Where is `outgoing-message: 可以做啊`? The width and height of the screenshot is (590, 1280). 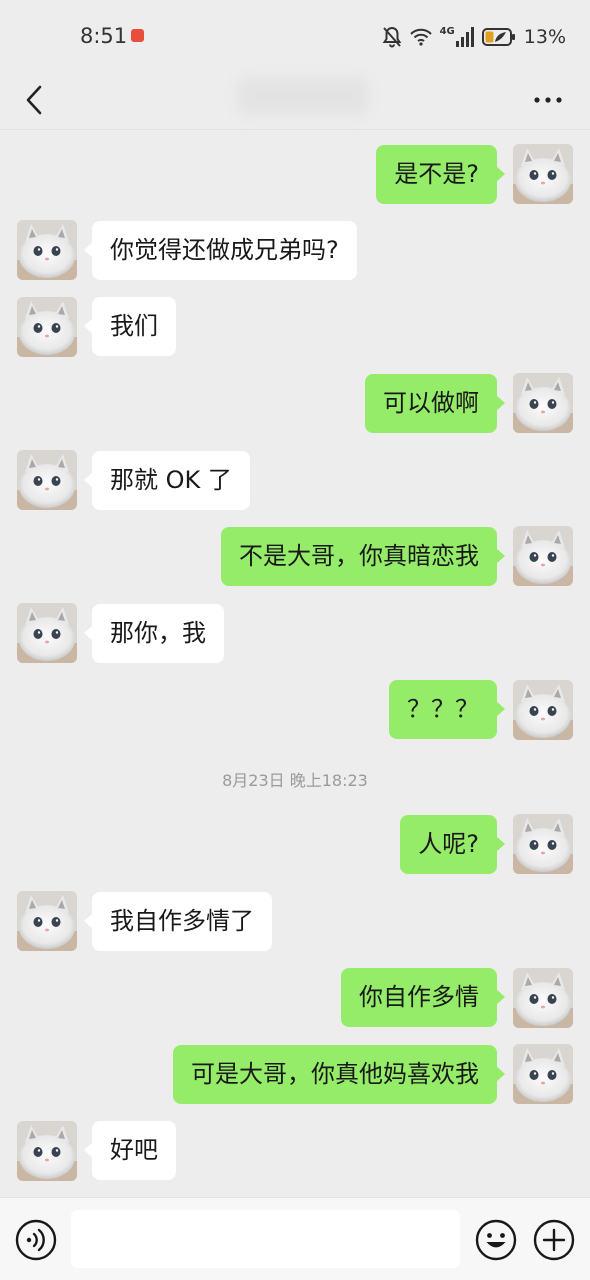 outgoing-message: 可以做啊 is located at coordinates (435, 403).